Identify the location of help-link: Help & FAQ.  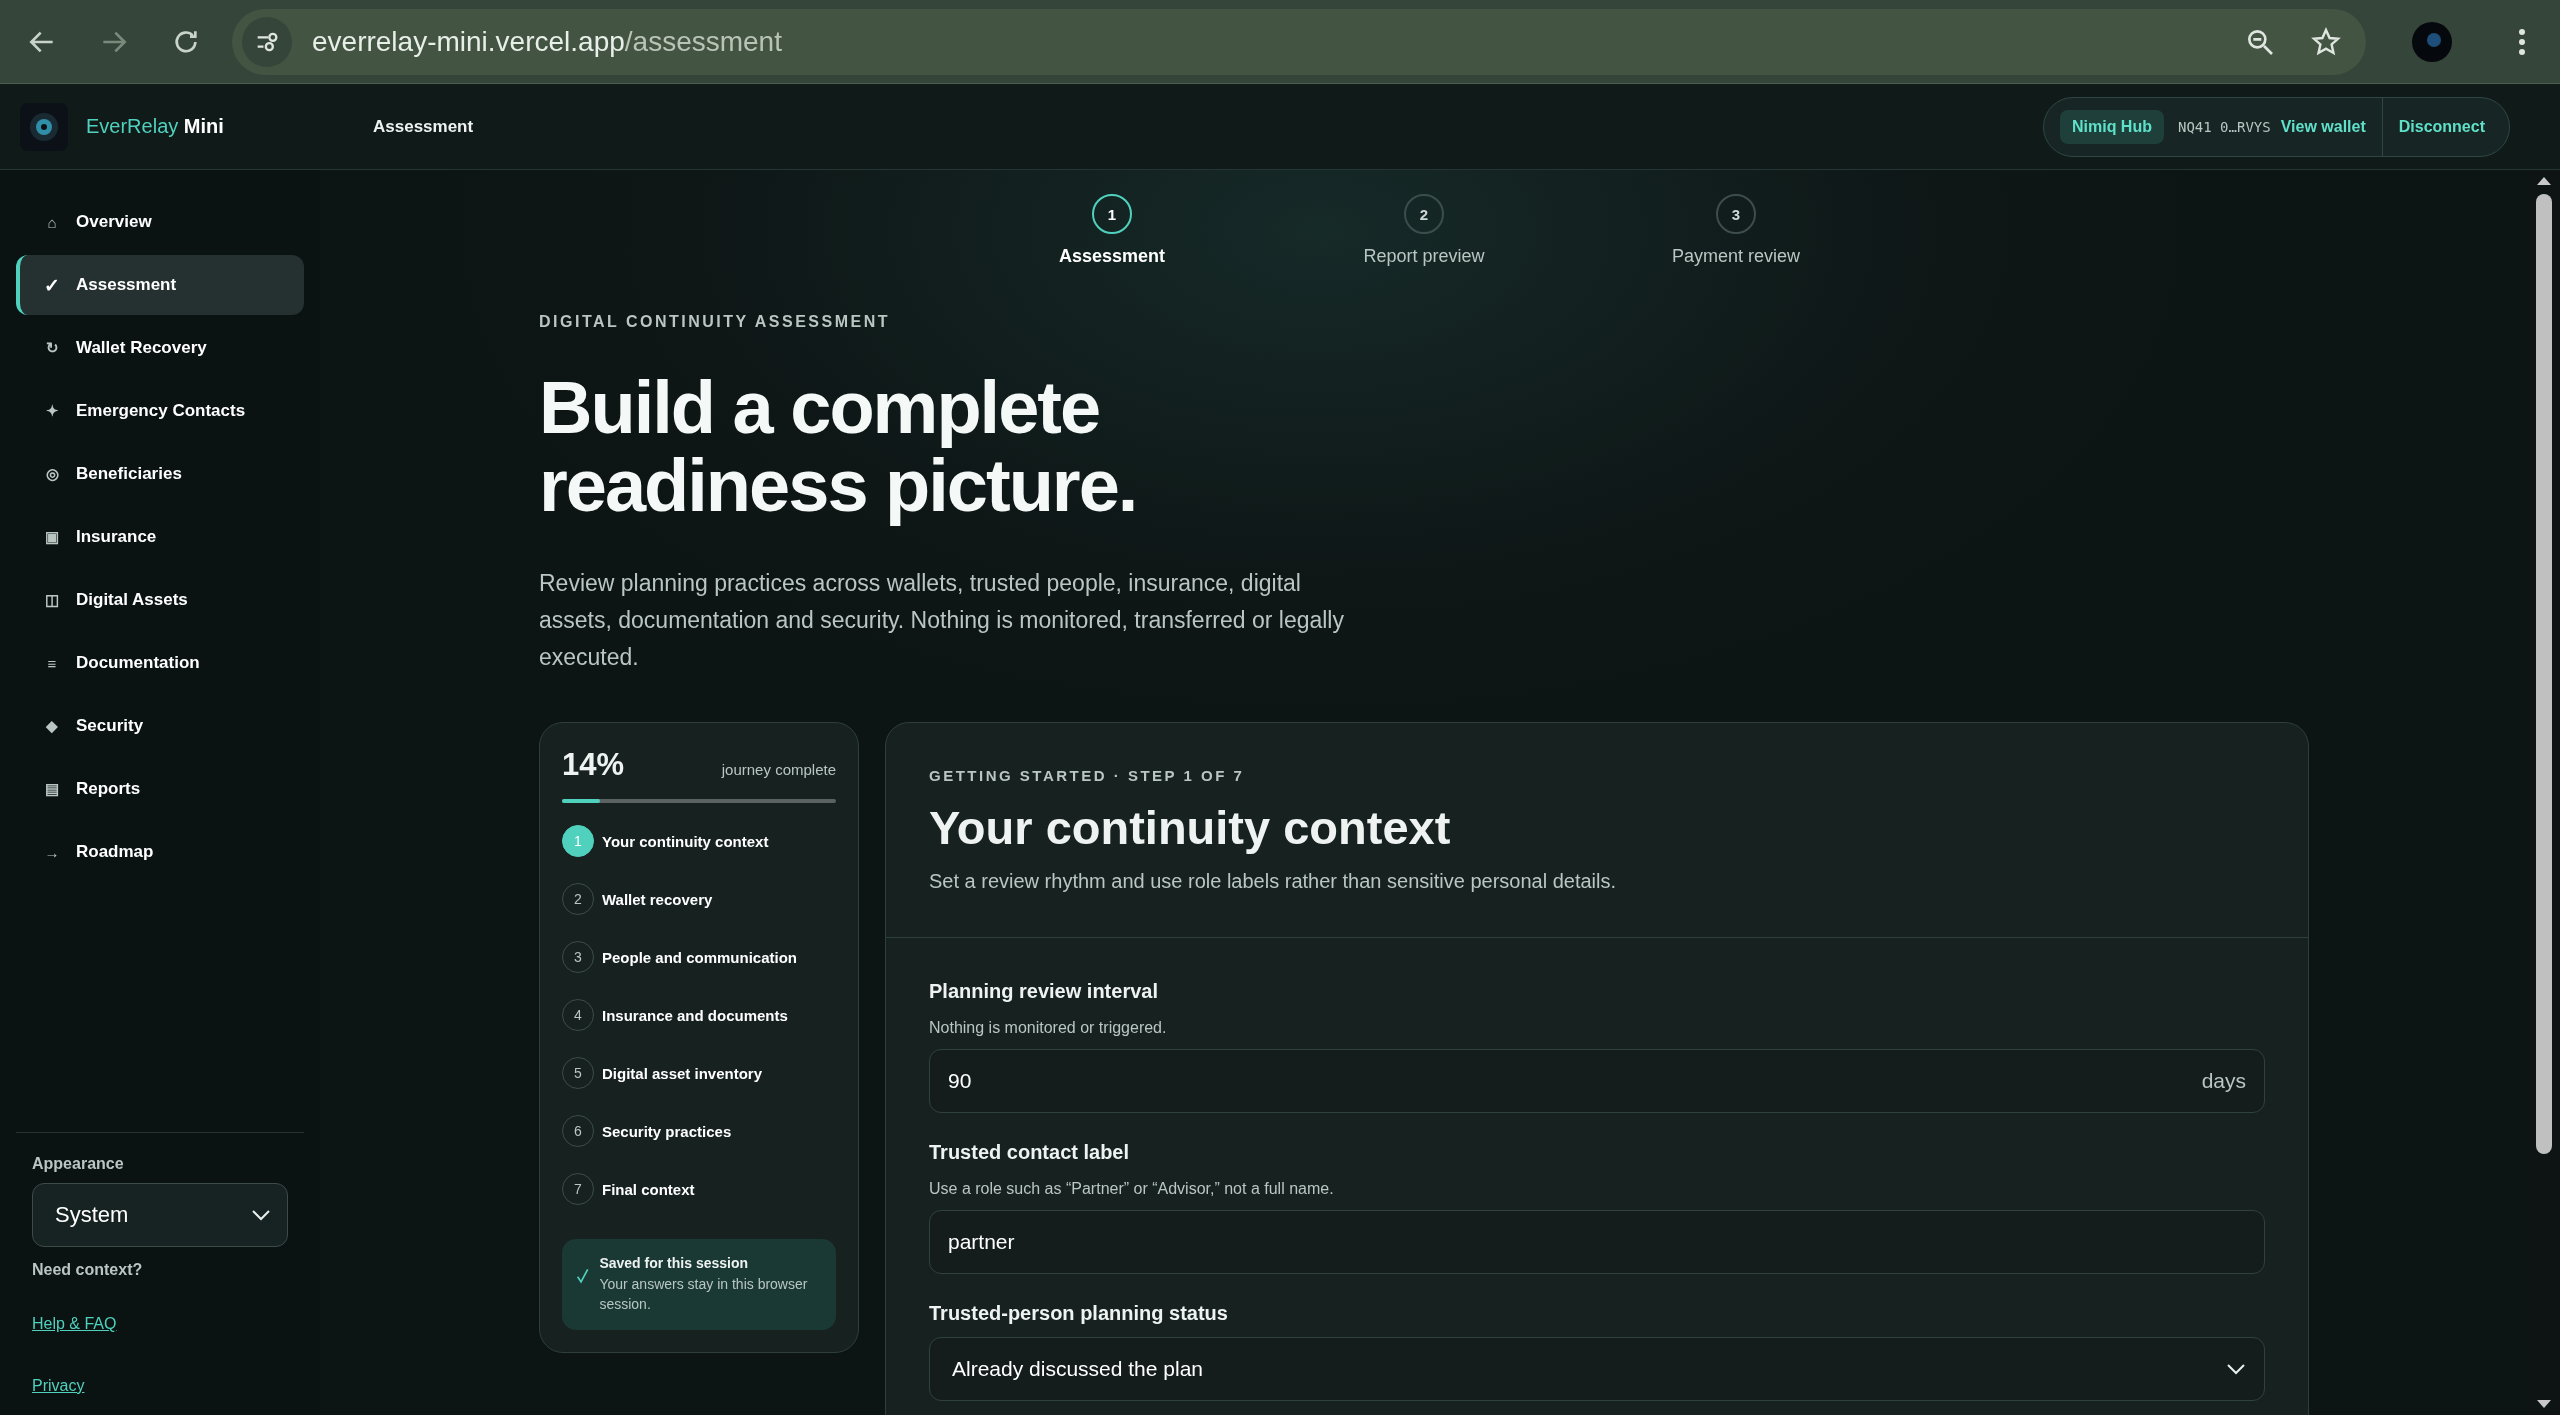
(74, 1324).